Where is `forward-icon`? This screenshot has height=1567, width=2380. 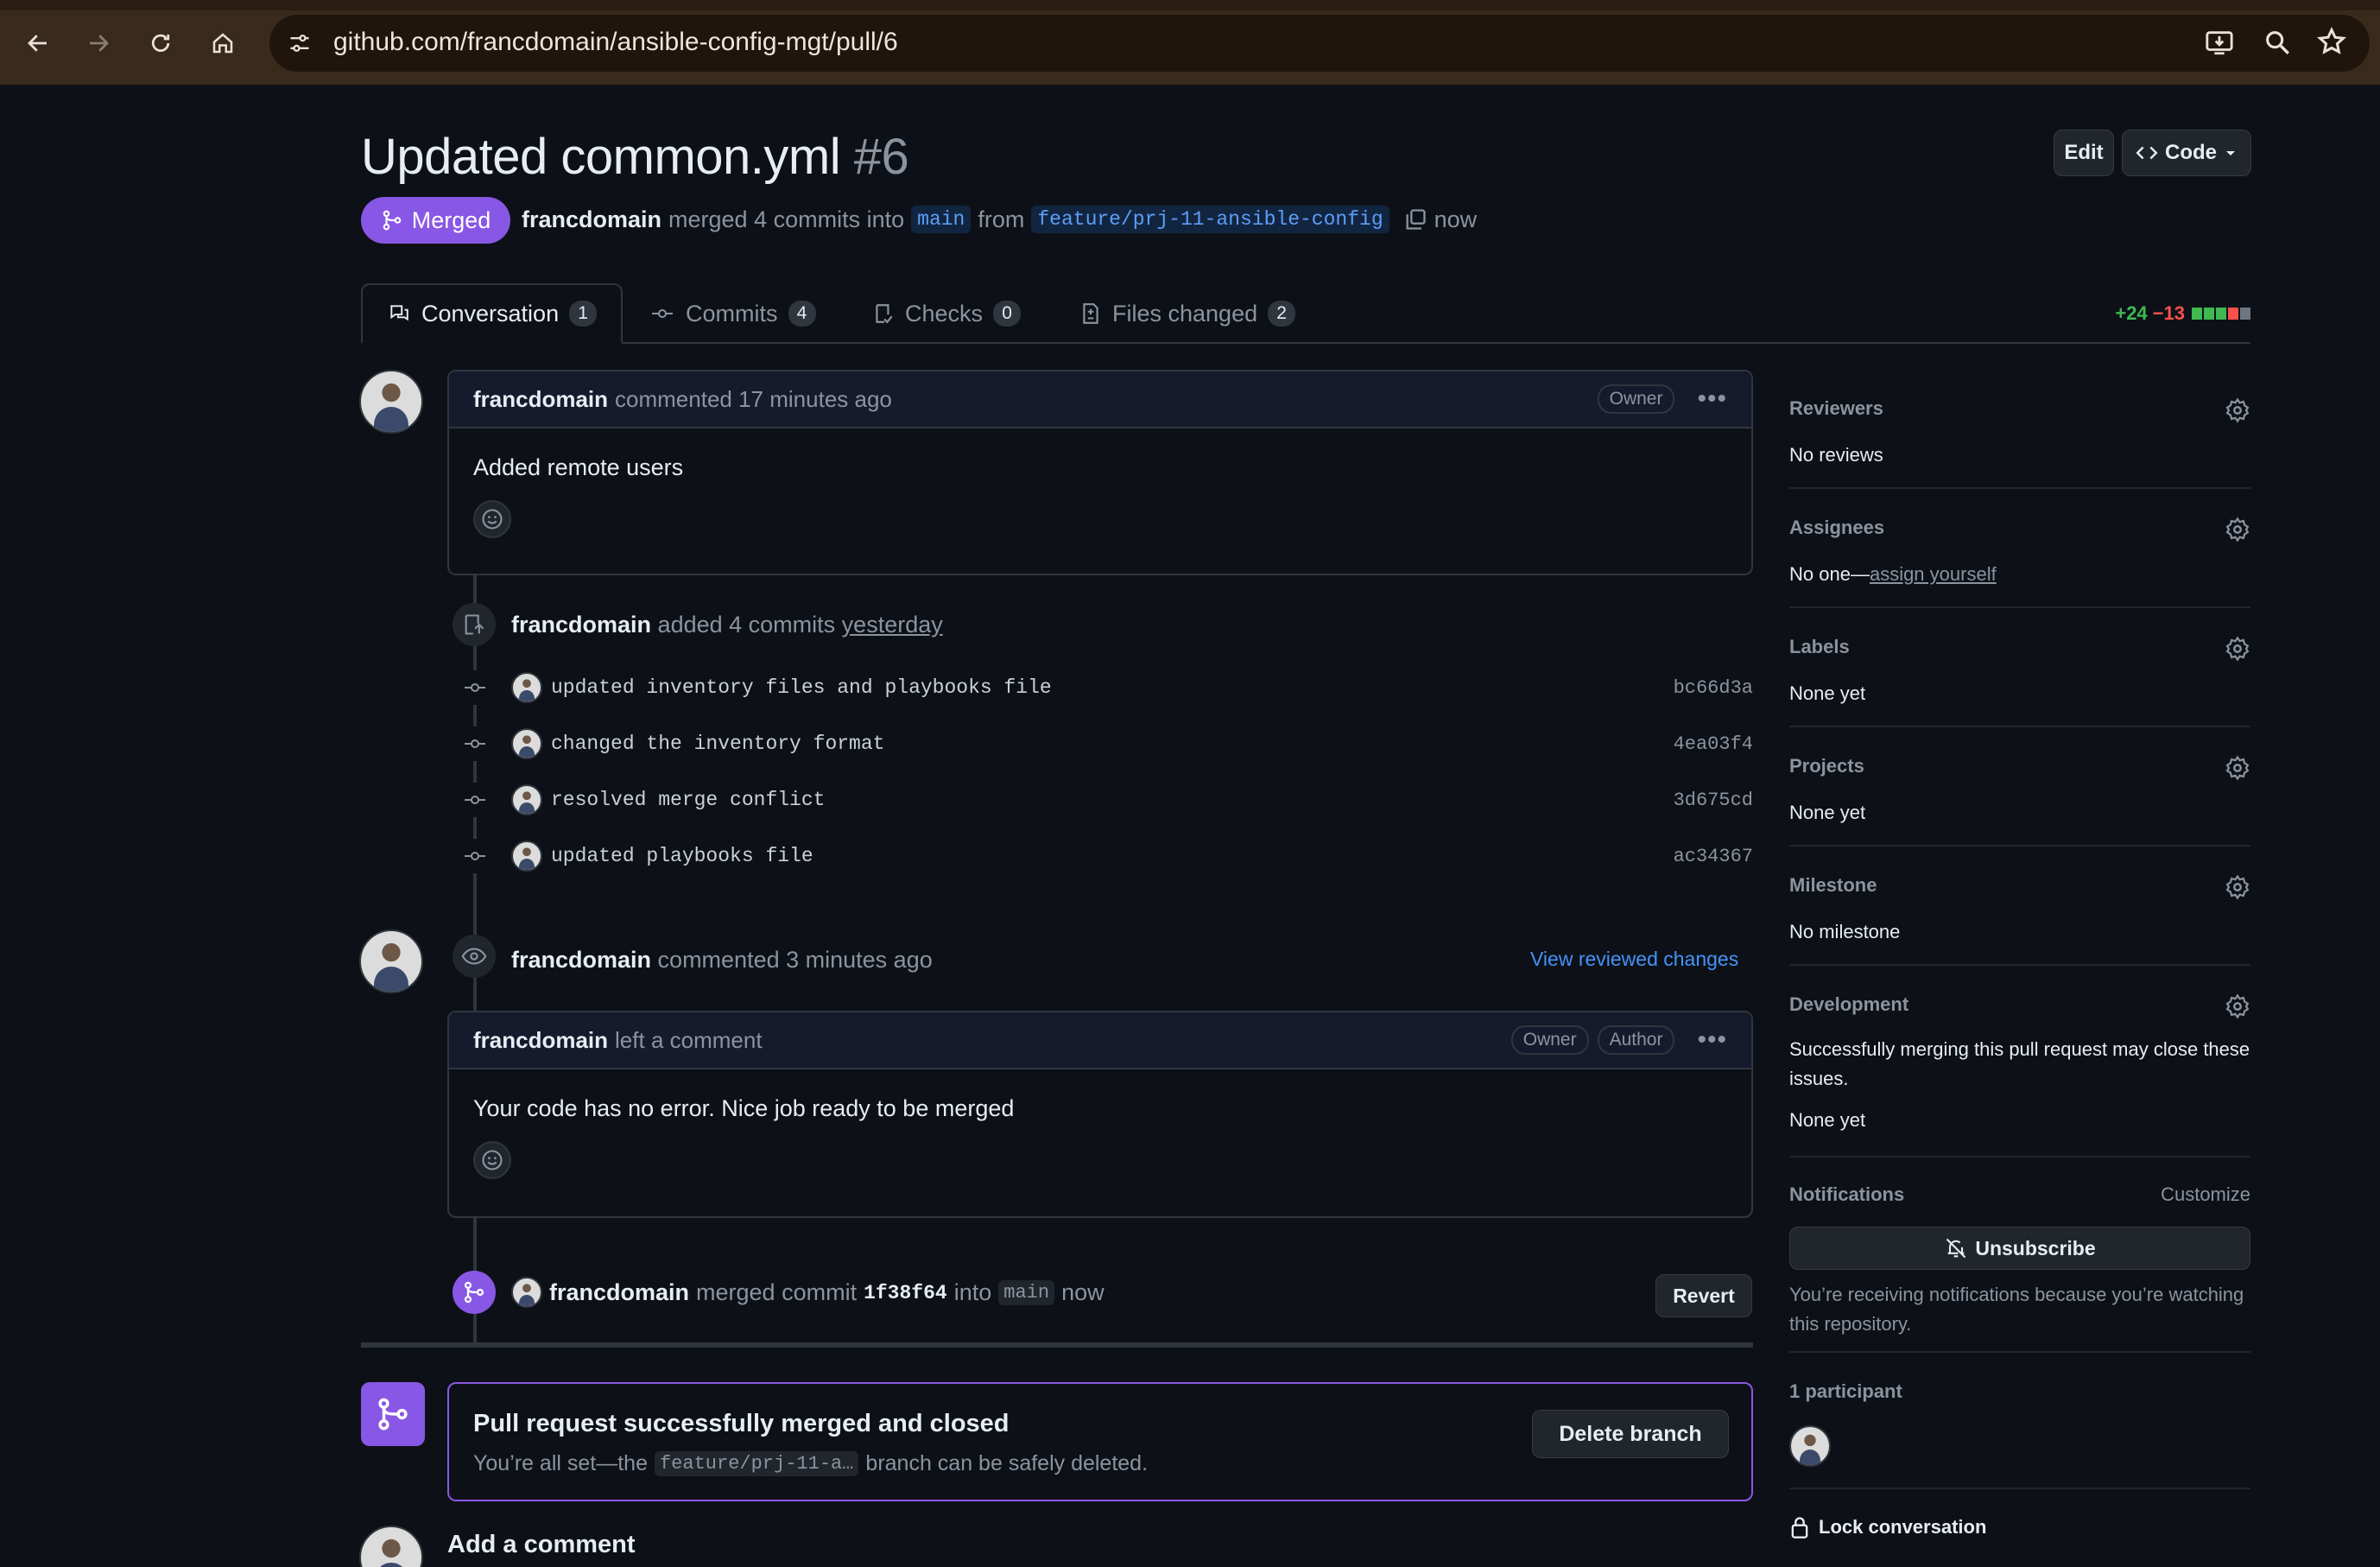
forward-icon is located at coordinates (98, 43).